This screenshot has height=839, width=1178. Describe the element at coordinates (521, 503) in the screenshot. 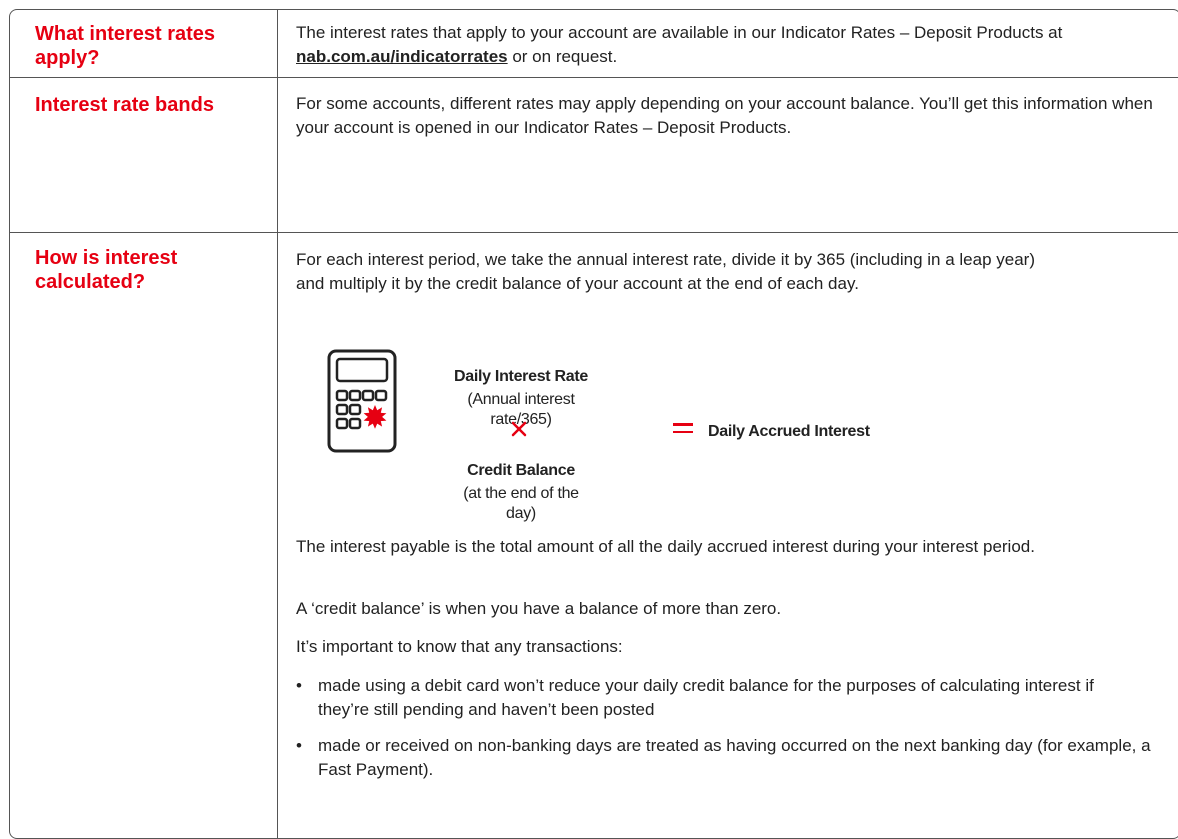

I see `formula-term2-subtitle: (at the end of the day)` at that location.